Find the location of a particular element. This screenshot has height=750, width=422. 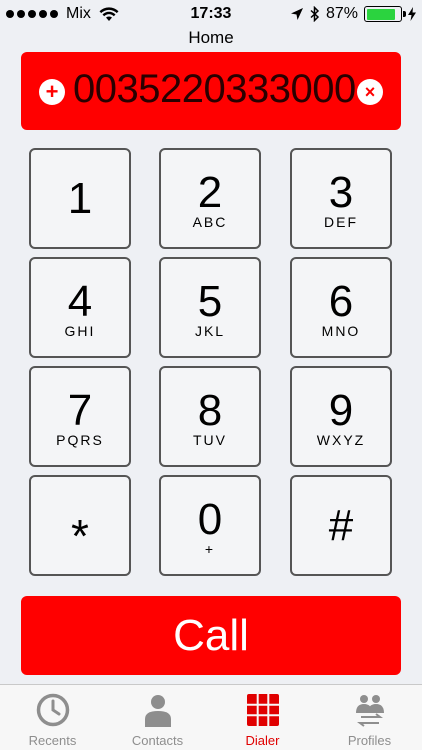

key-letters: DEF is located at coordinates (341, 222).